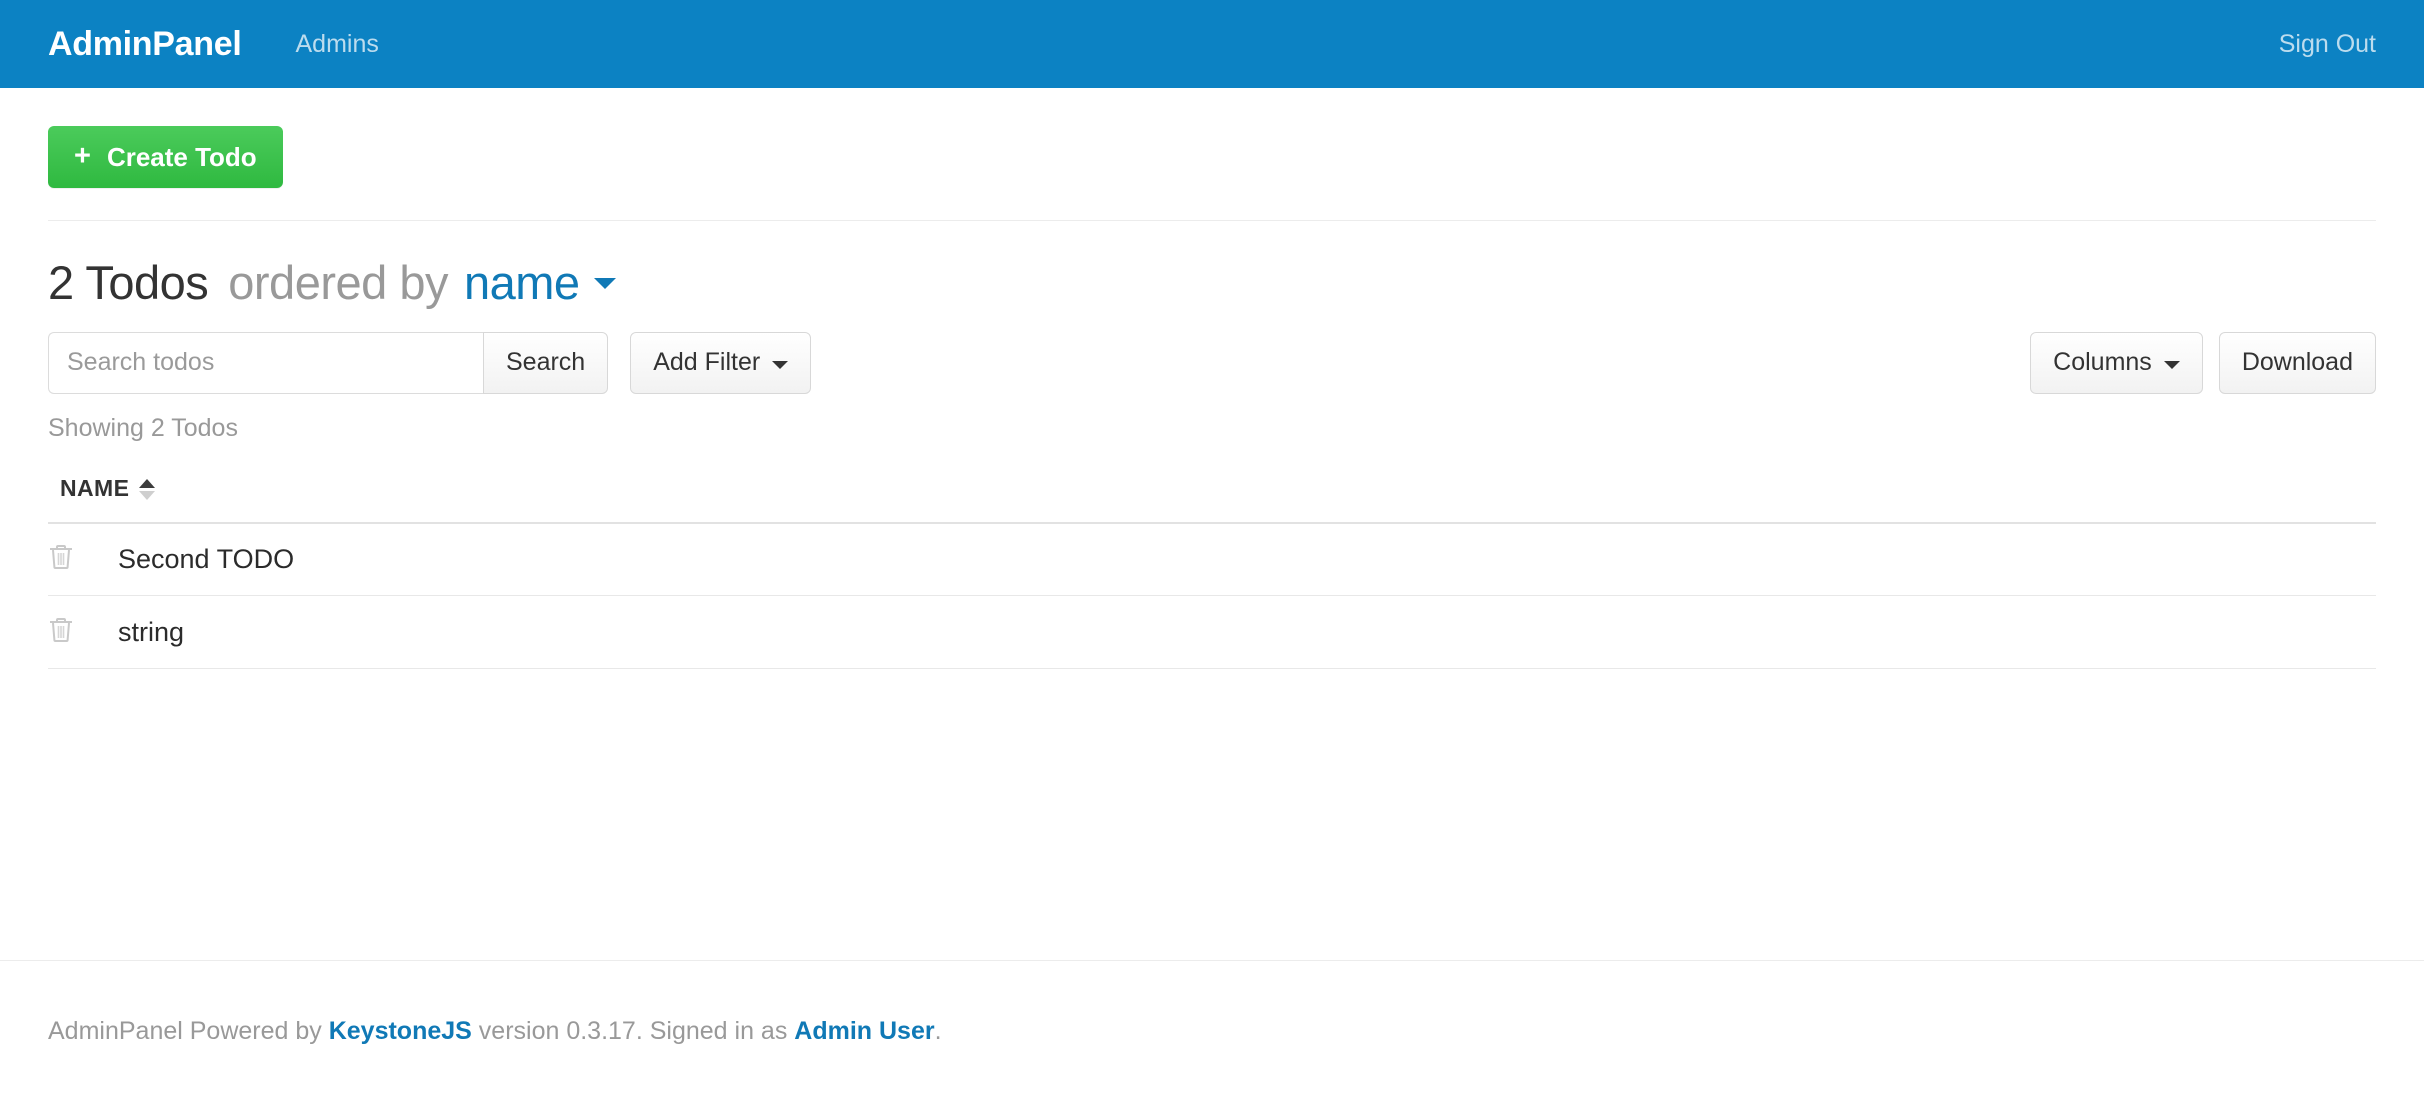 This screenshot has width=2424, height=1094. What do you see at coordinates (864, 1031) in the screenshot?
I see `admin-user-link: Admin User` at bounding box center [864, 1031].